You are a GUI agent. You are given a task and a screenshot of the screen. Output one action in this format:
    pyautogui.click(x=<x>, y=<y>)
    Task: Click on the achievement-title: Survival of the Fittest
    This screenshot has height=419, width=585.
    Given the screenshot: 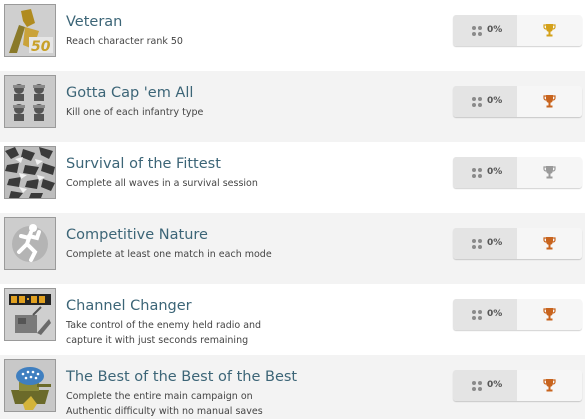 What is the action you would take?
    pyautogui.click(x=143, y=164)
    